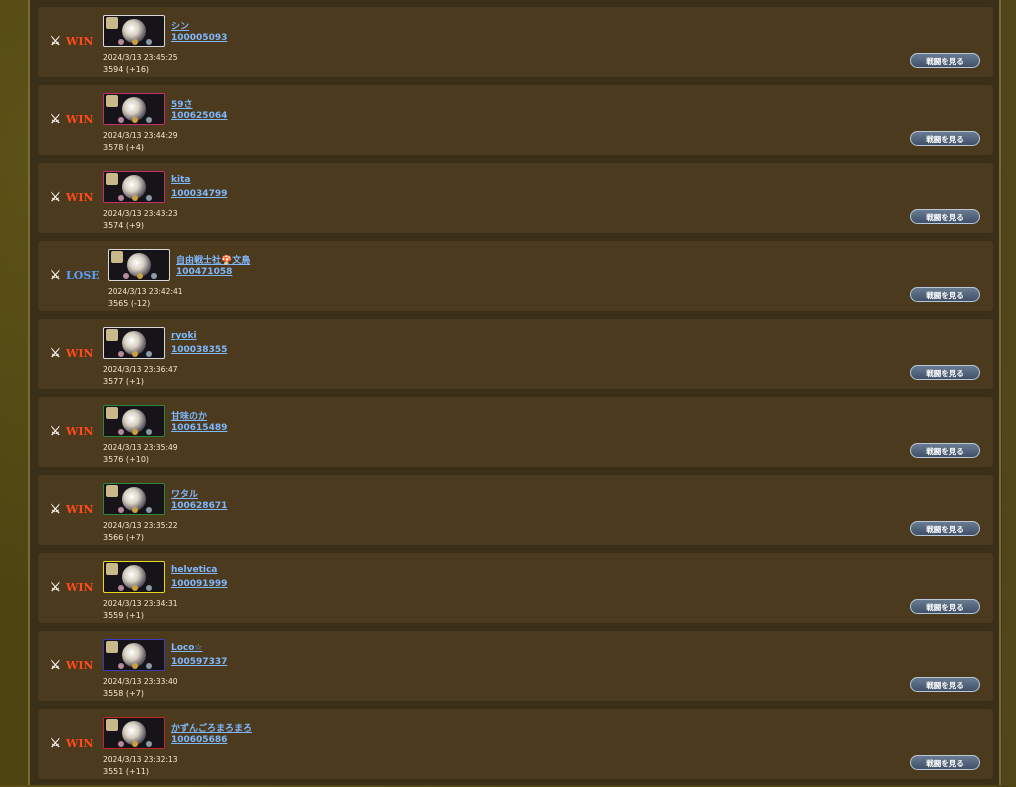 This screenshot has width=1016, height=787. What do you see at coordinates (199, 740) in the screenshot?
I see `opponent-id-link: 100605686` at bounding box center [199, 740].